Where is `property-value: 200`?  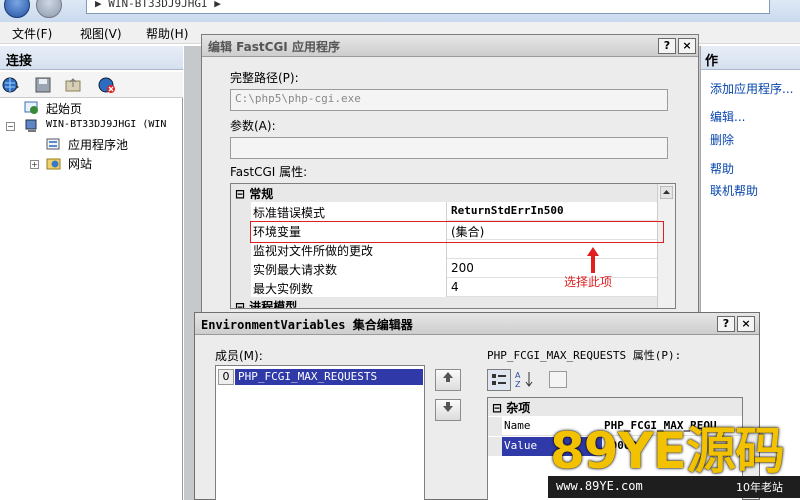 property-value: 200 is located at coordinates (551, 268).